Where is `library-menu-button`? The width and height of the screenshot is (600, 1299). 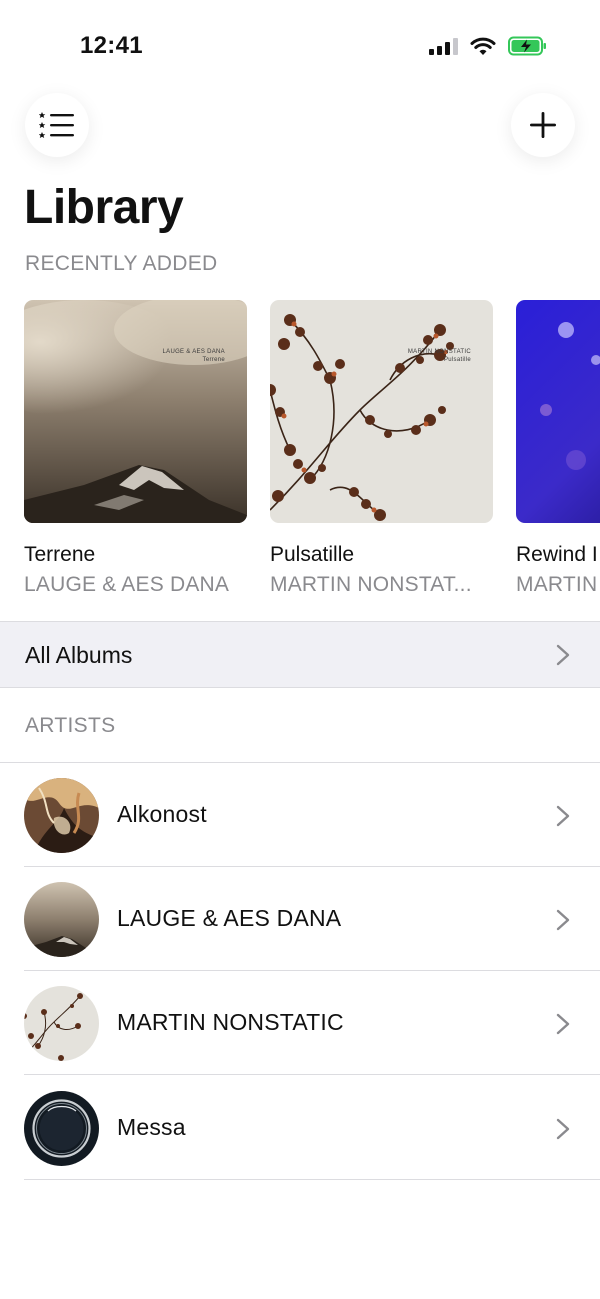 library-menu-button is located at coordinates (57, 125).